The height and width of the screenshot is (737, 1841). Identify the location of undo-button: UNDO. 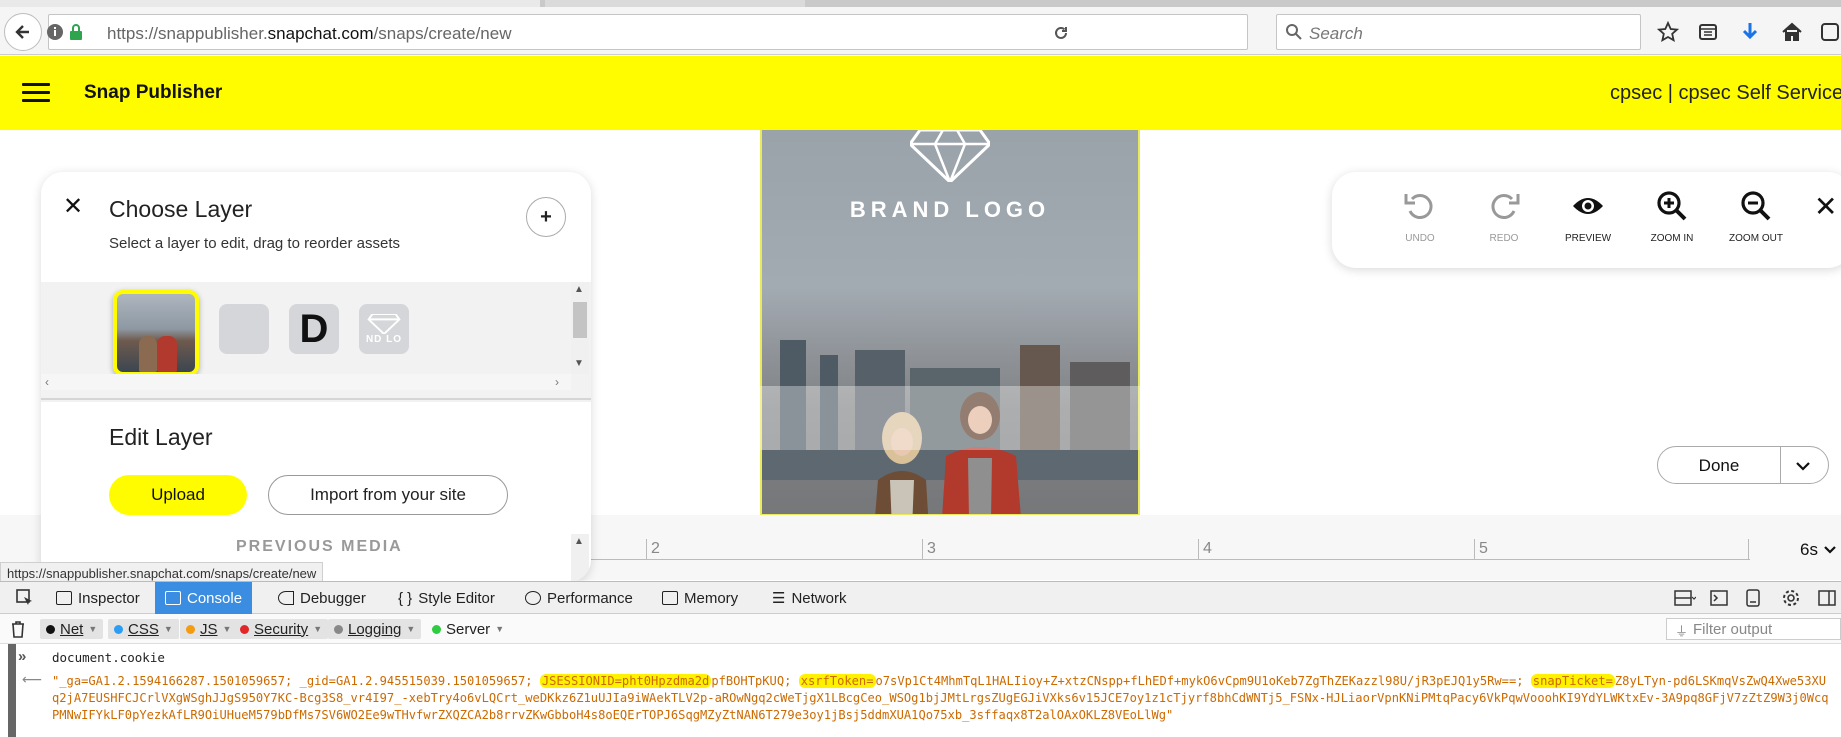
(1420, 217).